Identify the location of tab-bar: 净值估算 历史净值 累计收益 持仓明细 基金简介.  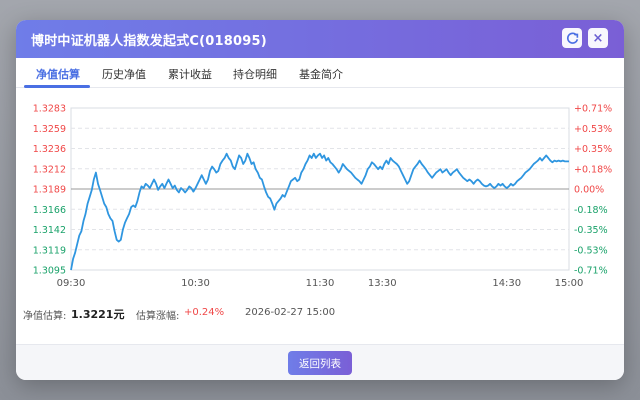
(320, 73).